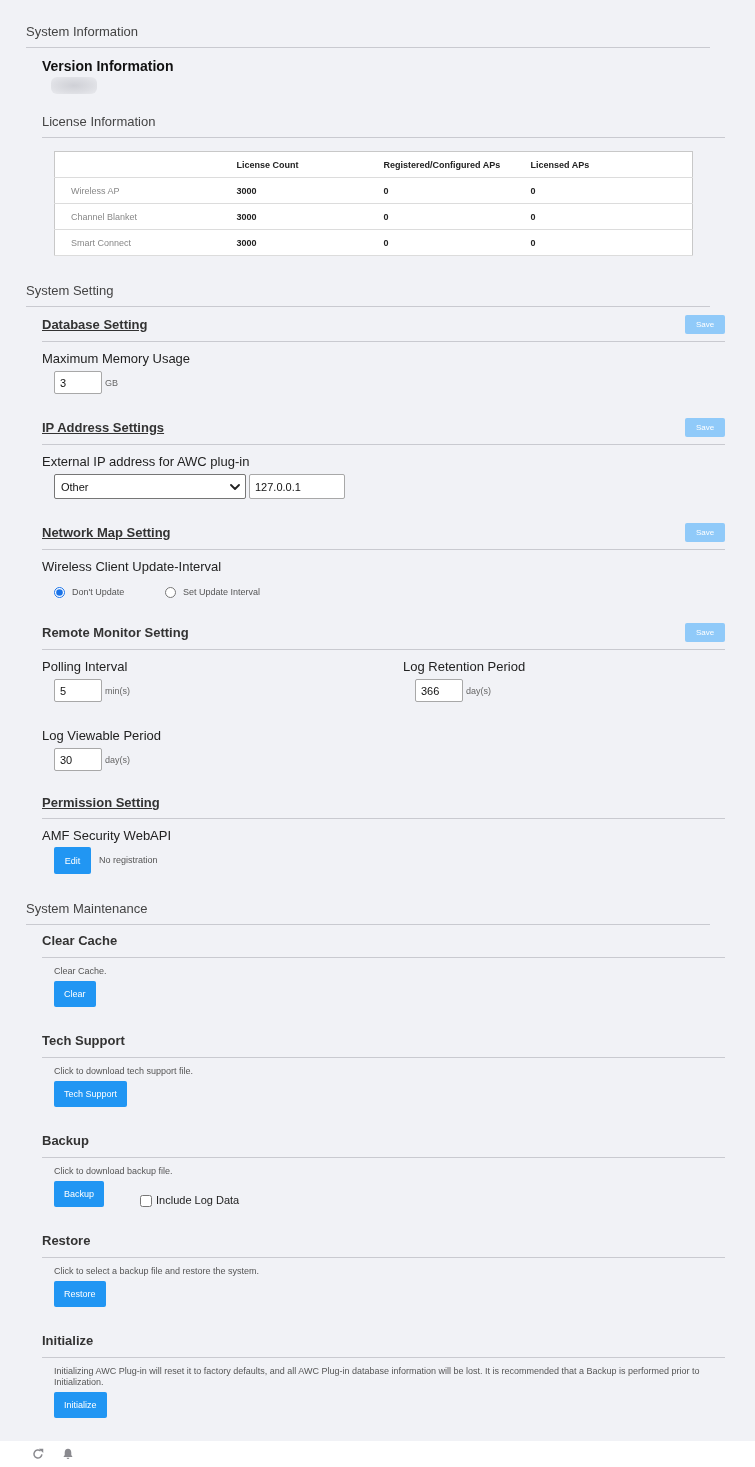 The height and width of the screenshot is (1467, 755). I want to click on heading-link: IP Address Settings, so click(103, 427).